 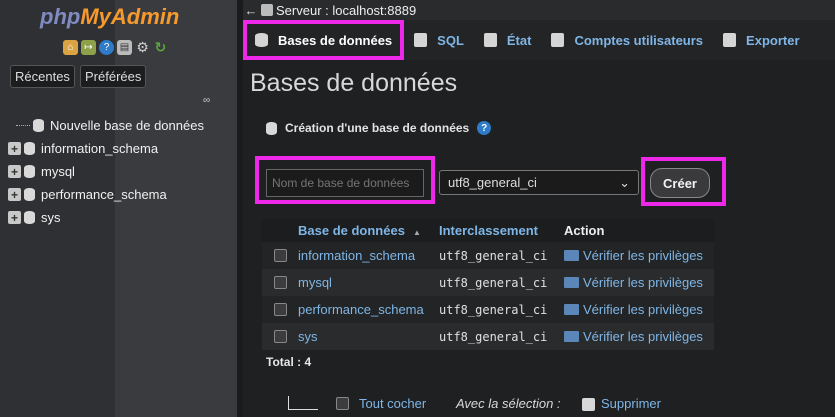 I want to click on tree-item-performance-schema: + performance_schema, so click(x=87, y=194).